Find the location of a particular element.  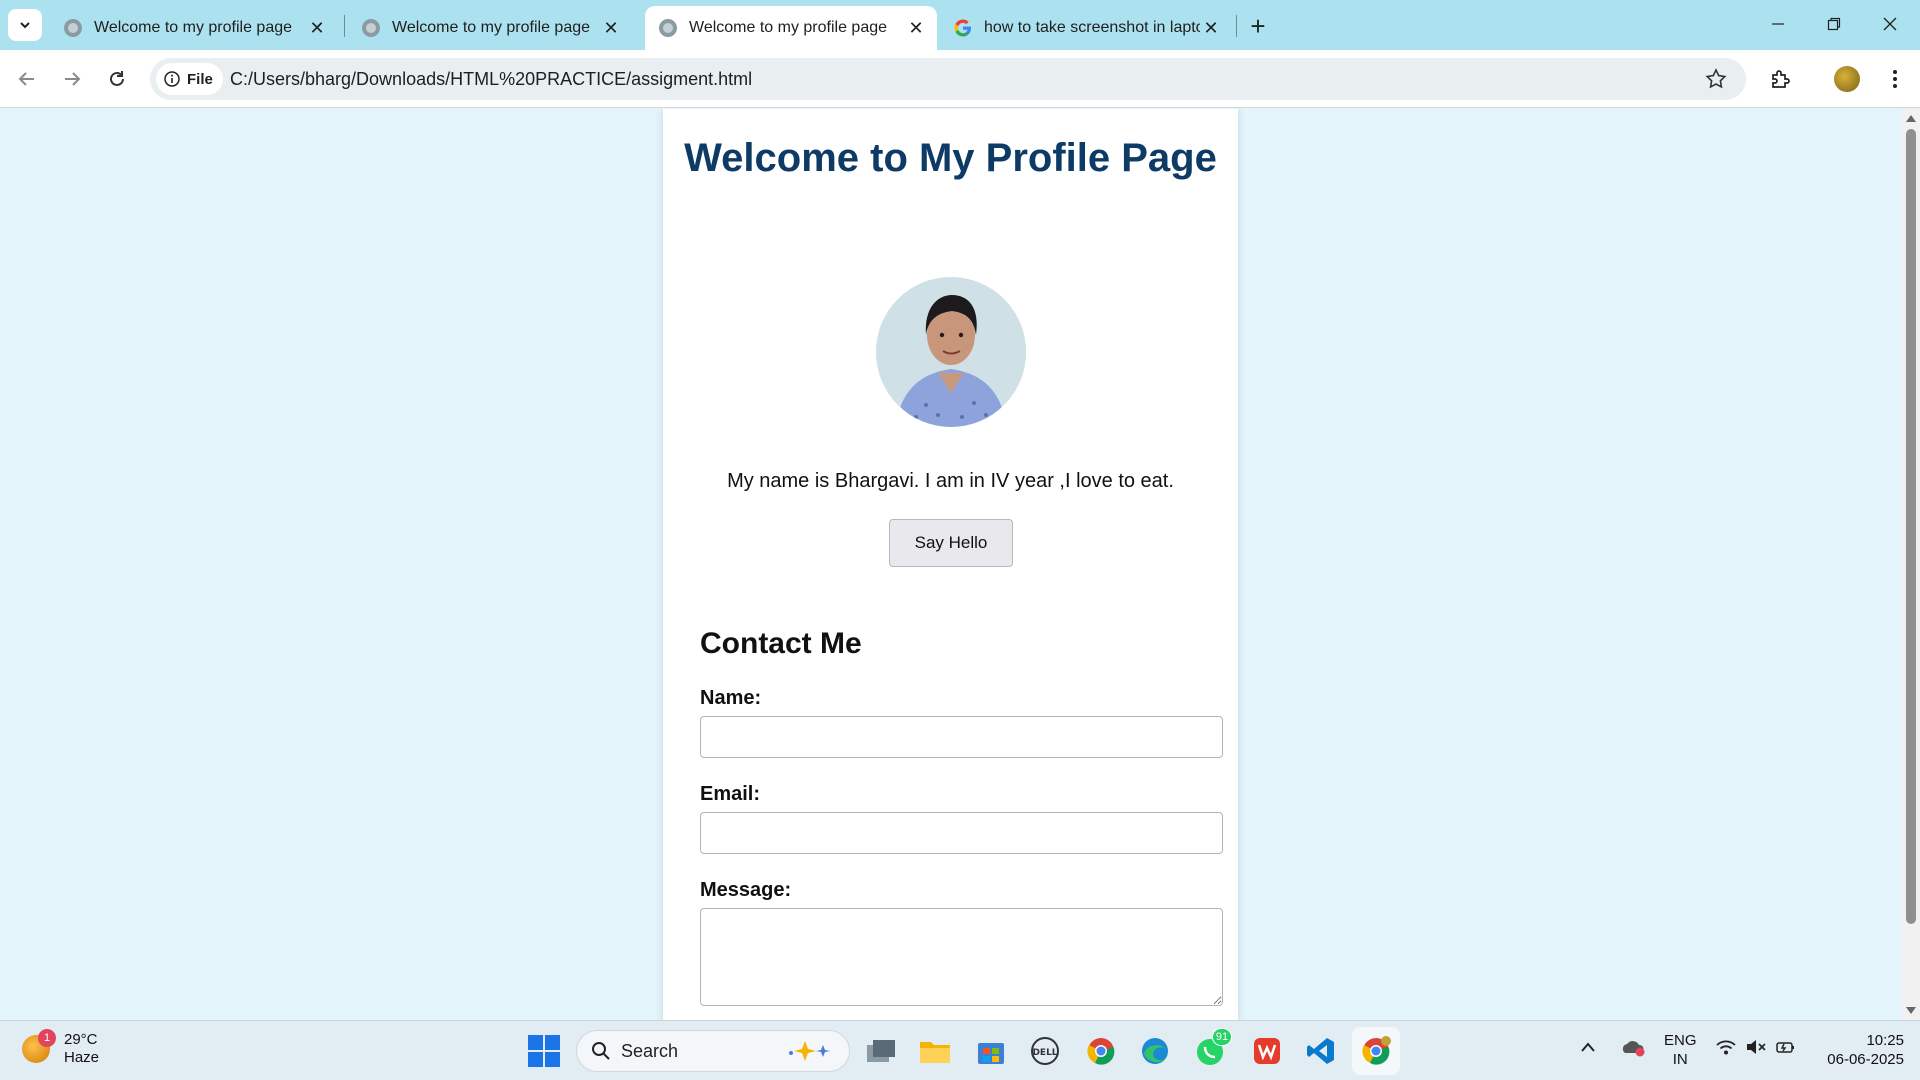

restore-button is located at coordinates (1834, 24).